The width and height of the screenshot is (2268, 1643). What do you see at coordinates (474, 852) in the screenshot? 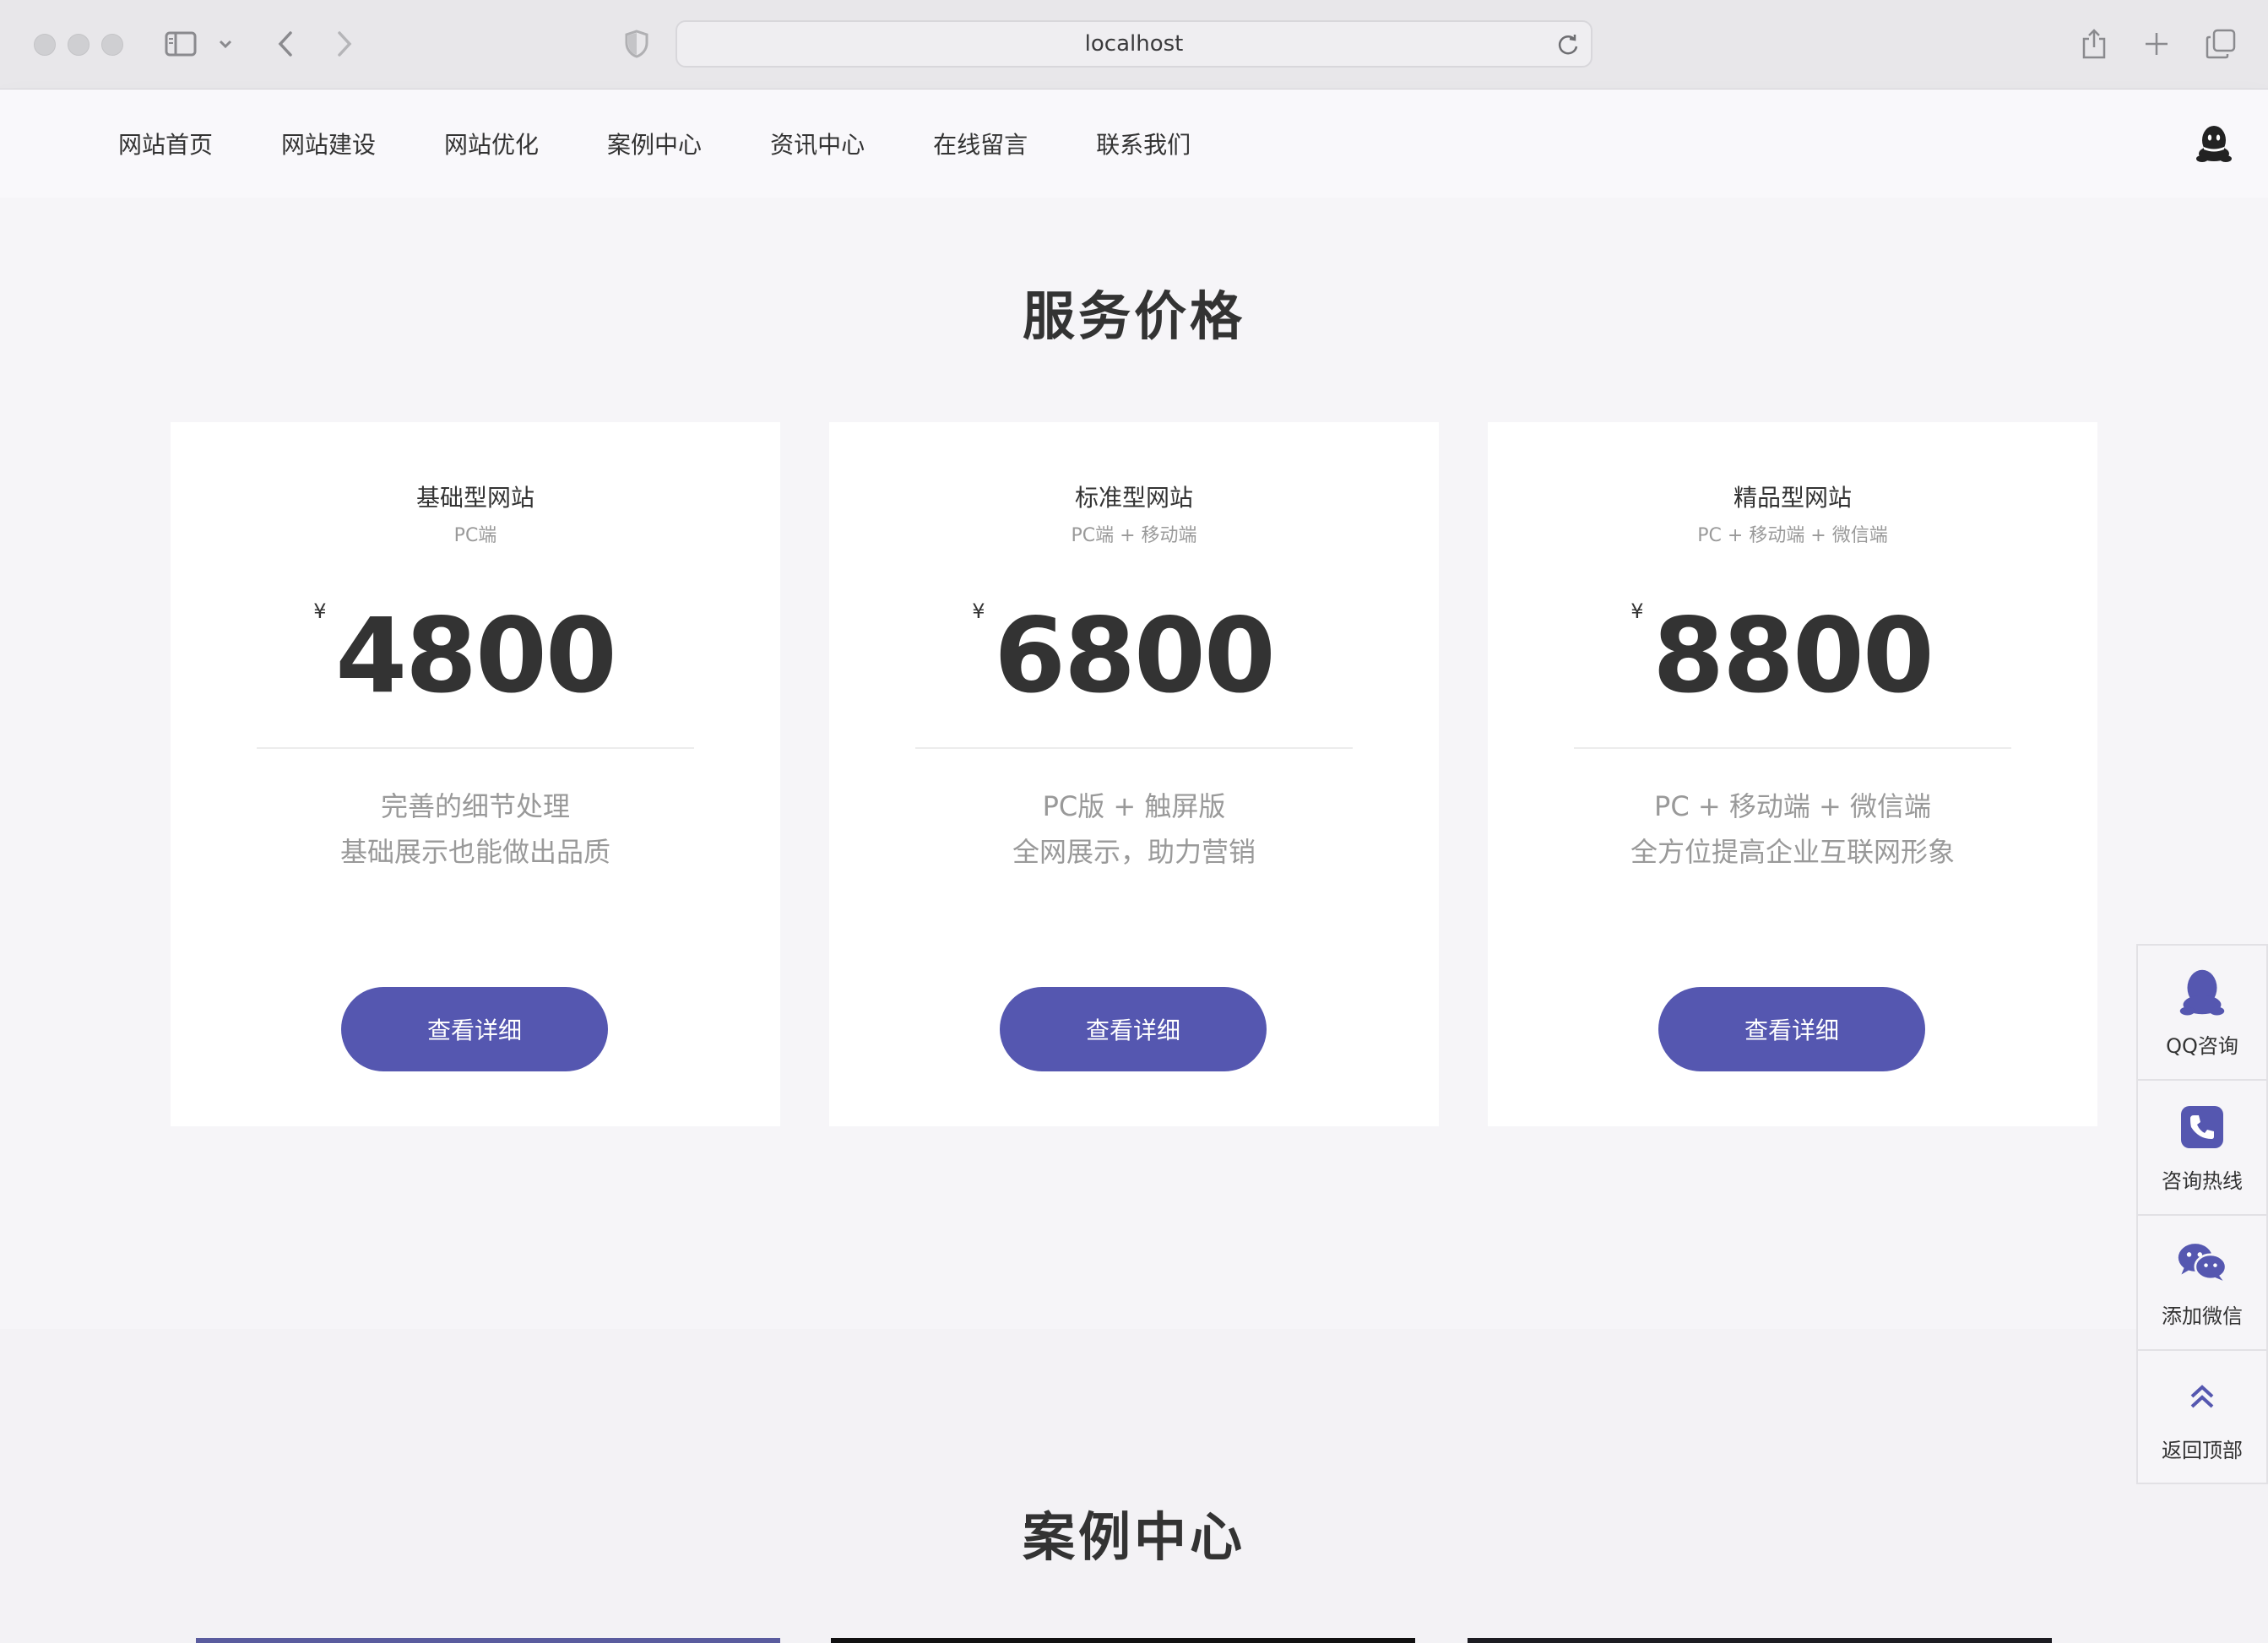
I see `plan-feature-2: 基础展示也能做出品质` at bounding box center [474, 852].